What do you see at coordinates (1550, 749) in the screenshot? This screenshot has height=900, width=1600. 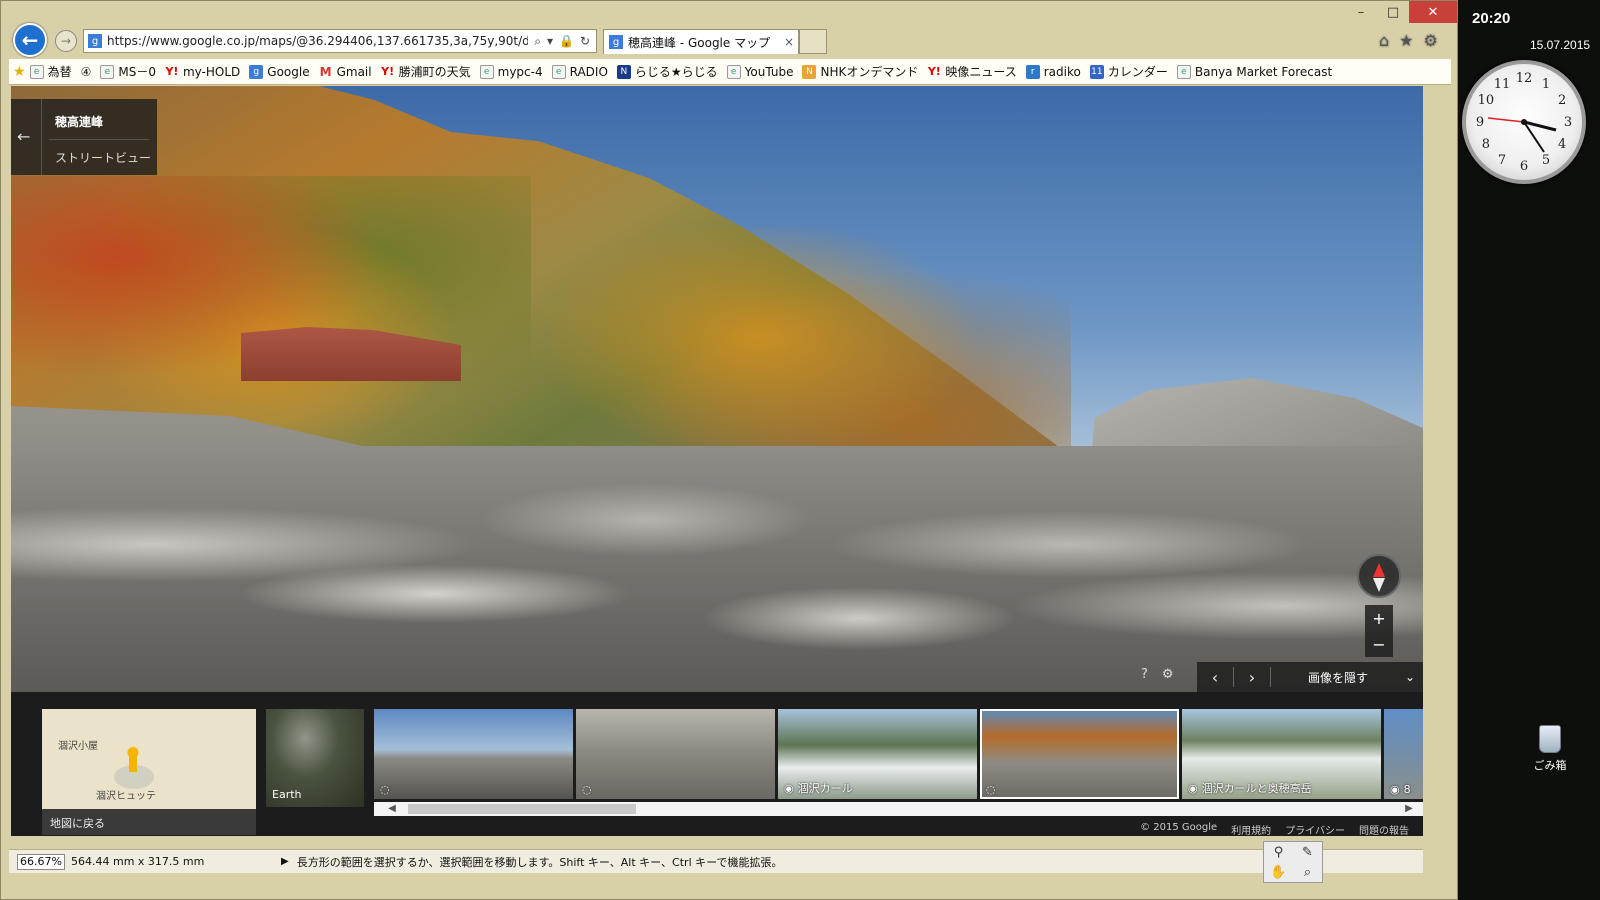 I see `recycle-bin: ごみ箱` at bounding box center [1550, 749].